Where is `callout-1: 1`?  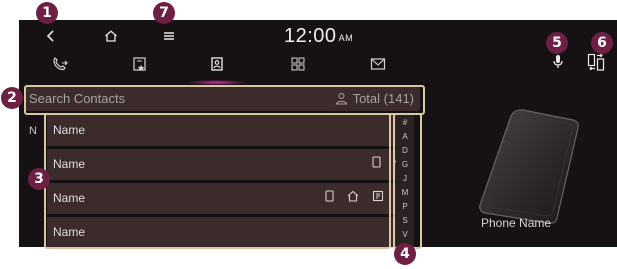
callout-1: 1 is located at coordinates (47, 13).